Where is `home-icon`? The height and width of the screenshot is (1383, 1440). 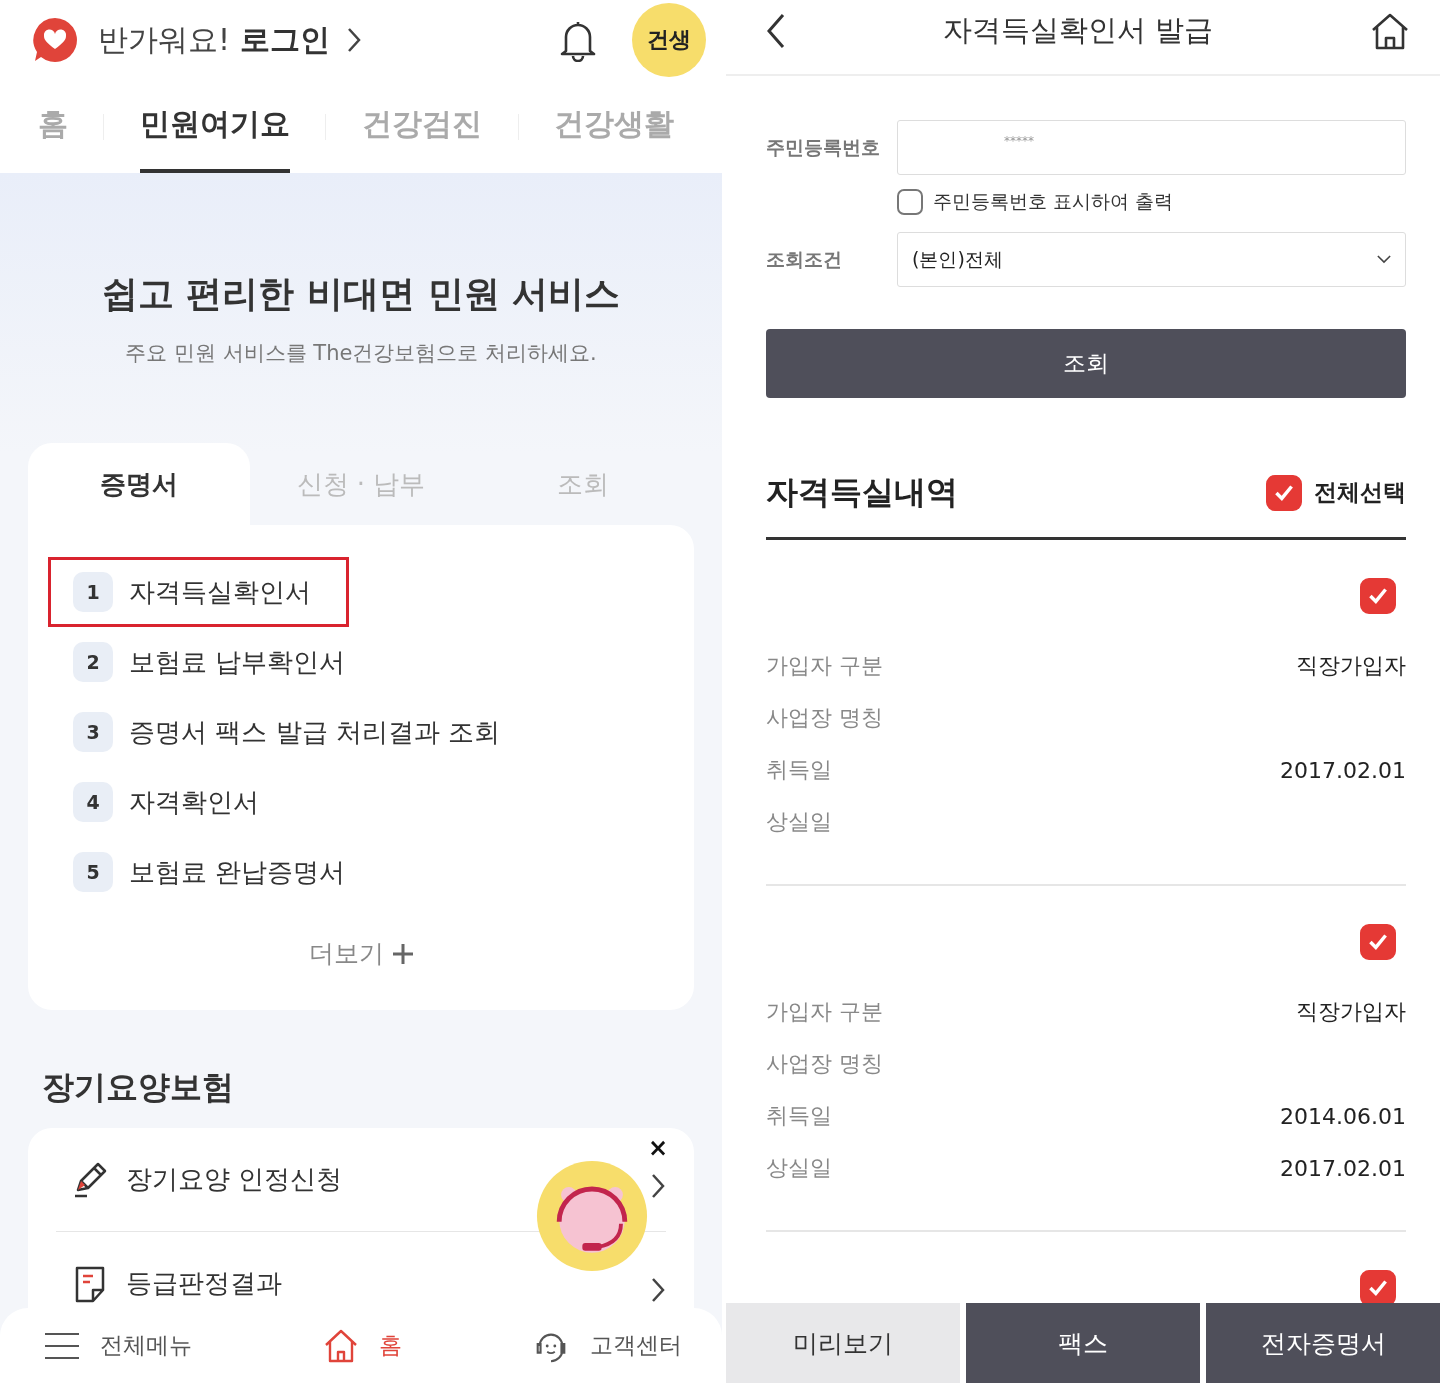
home-icon is located at coordinates (1390, 31).